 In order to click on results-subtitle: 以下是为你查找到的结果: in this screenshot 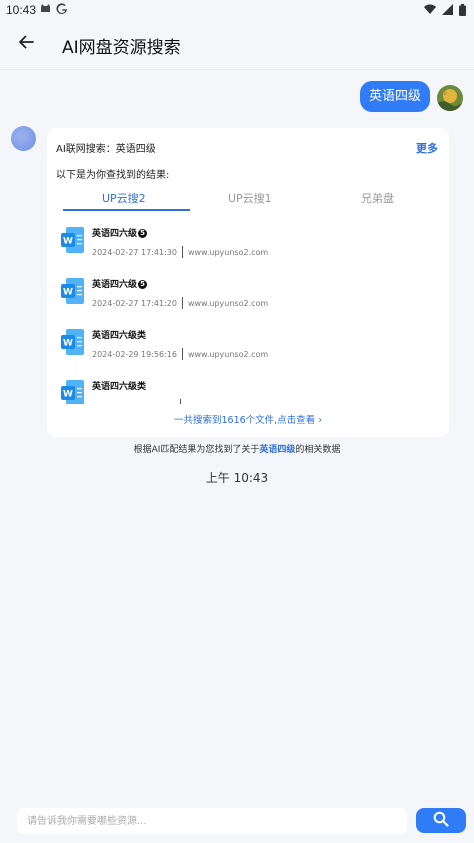, I will do `click(113, 175)`.